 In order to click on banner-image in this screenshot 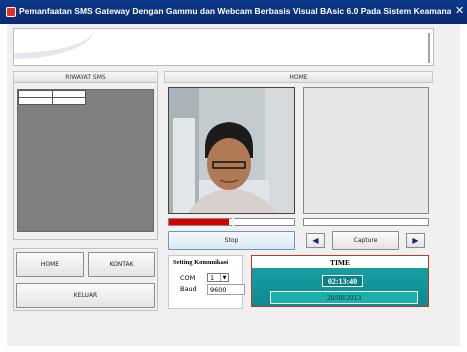, I will do `click(223, 47)`.